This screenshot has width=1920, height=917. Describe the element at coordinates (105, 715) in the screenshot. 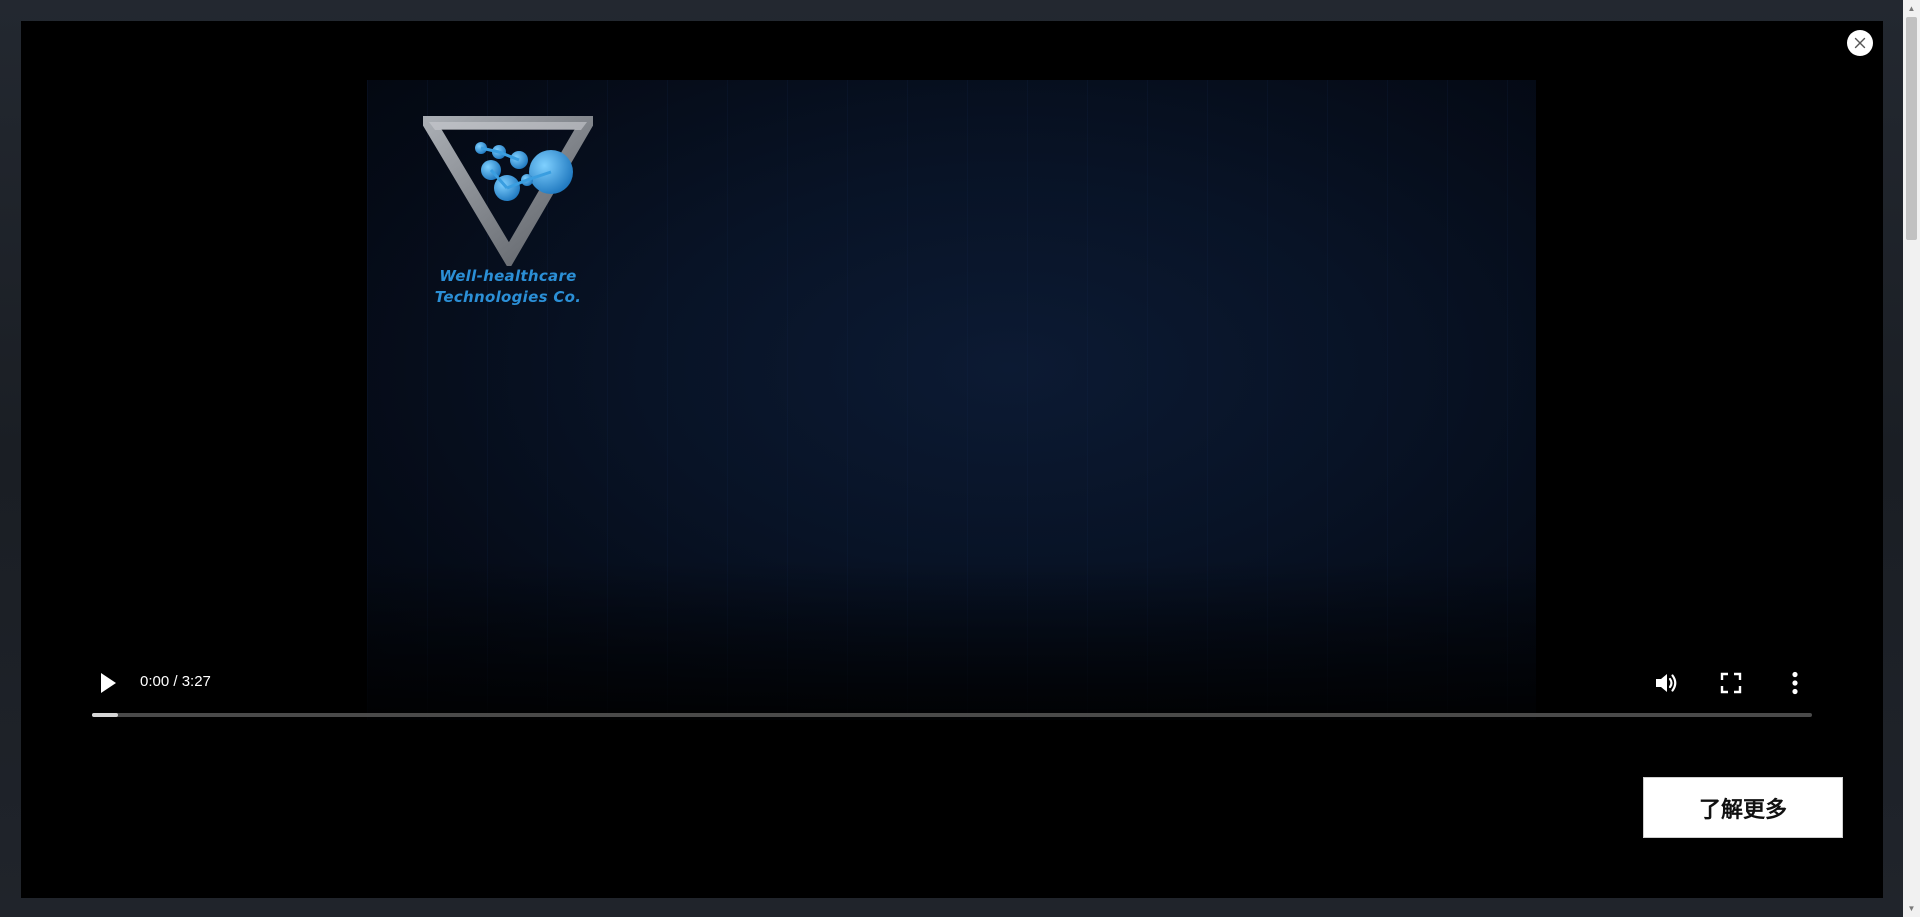

I see `progress-fill` at that location.